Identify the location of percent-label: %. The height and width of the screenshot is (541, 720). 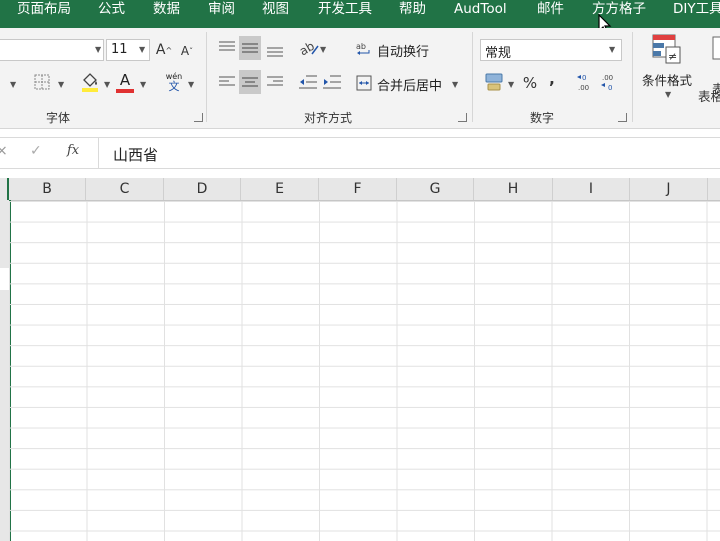
(530, 83).